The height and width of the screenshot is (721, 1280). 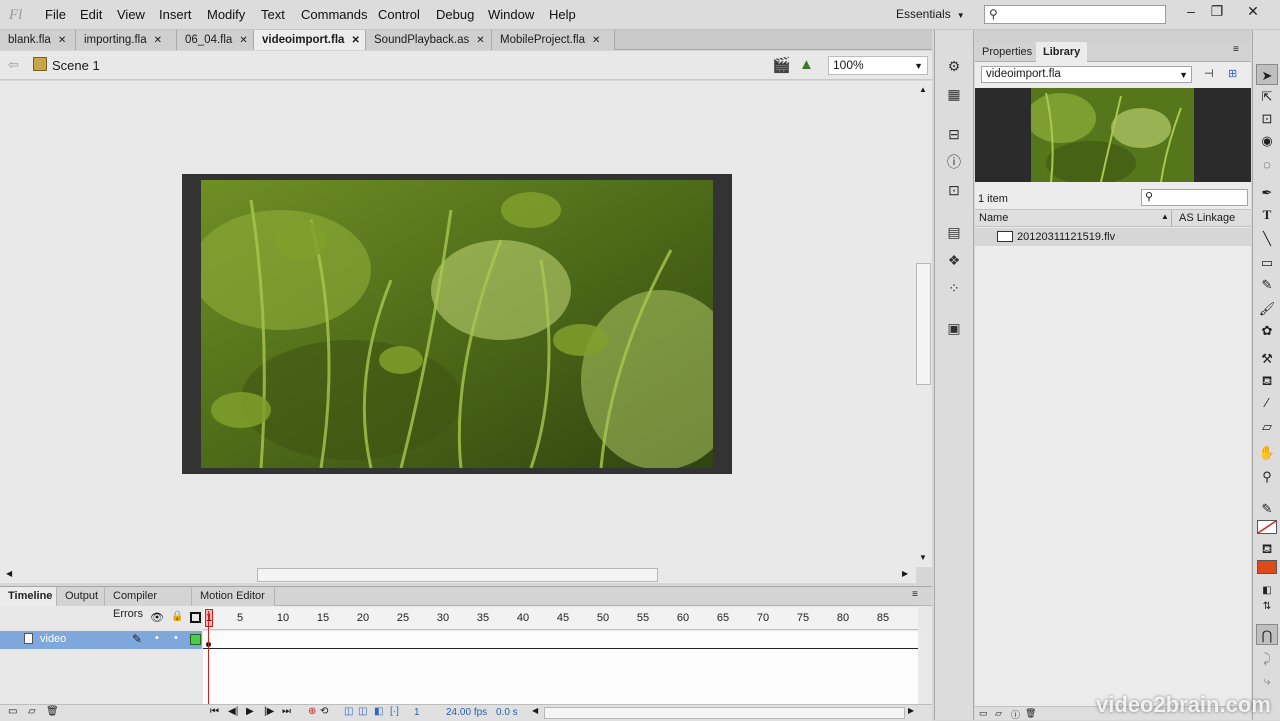 What do you see at coordinates (1062, 52) in the screenshot?
I see `tab-library: Library` at bounding box center [1062, 52].